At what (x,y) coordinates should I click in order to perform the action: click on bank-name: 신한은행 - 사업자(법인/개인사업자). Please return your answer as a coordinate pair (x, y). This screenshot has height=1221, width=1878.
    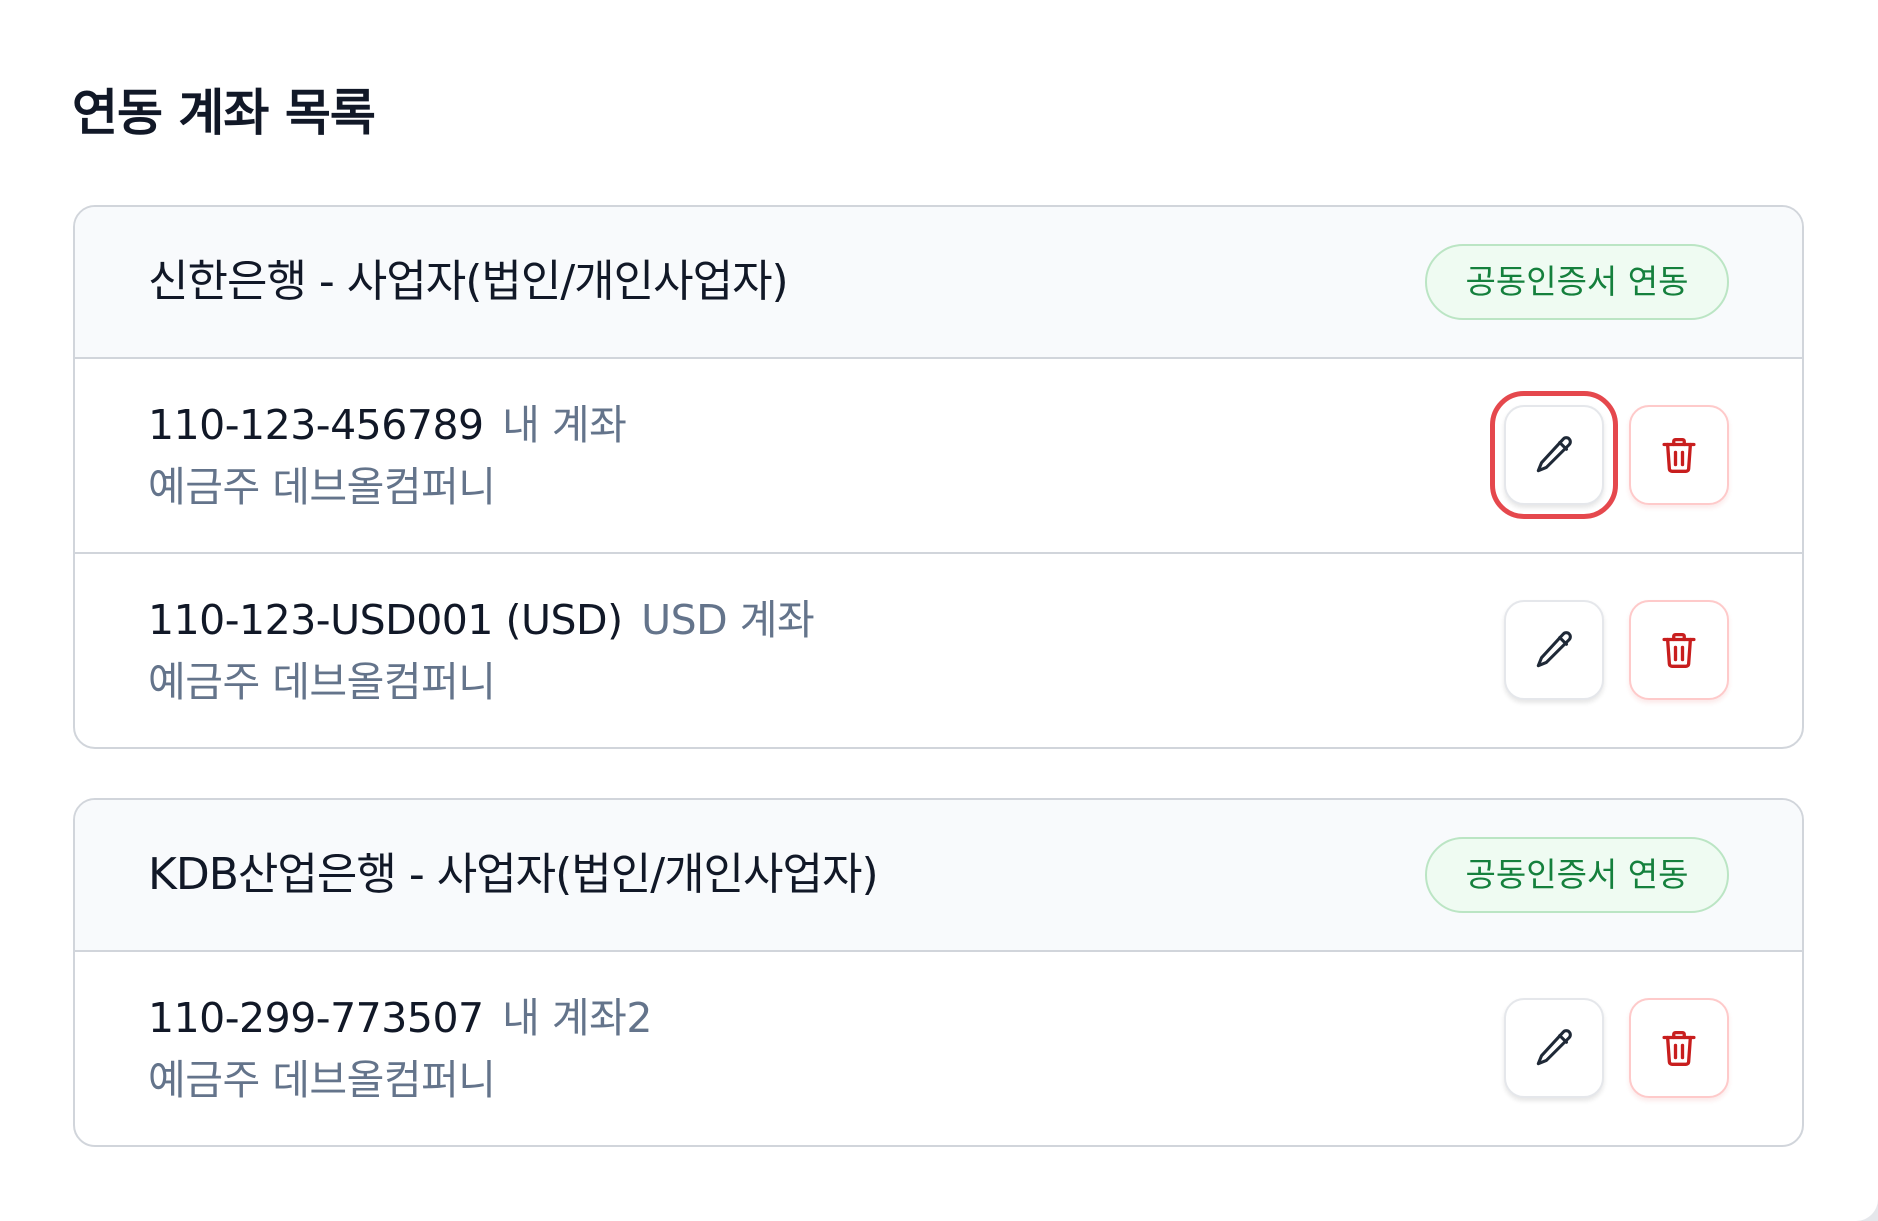
    Looking at the image, I should click on (468, 281).